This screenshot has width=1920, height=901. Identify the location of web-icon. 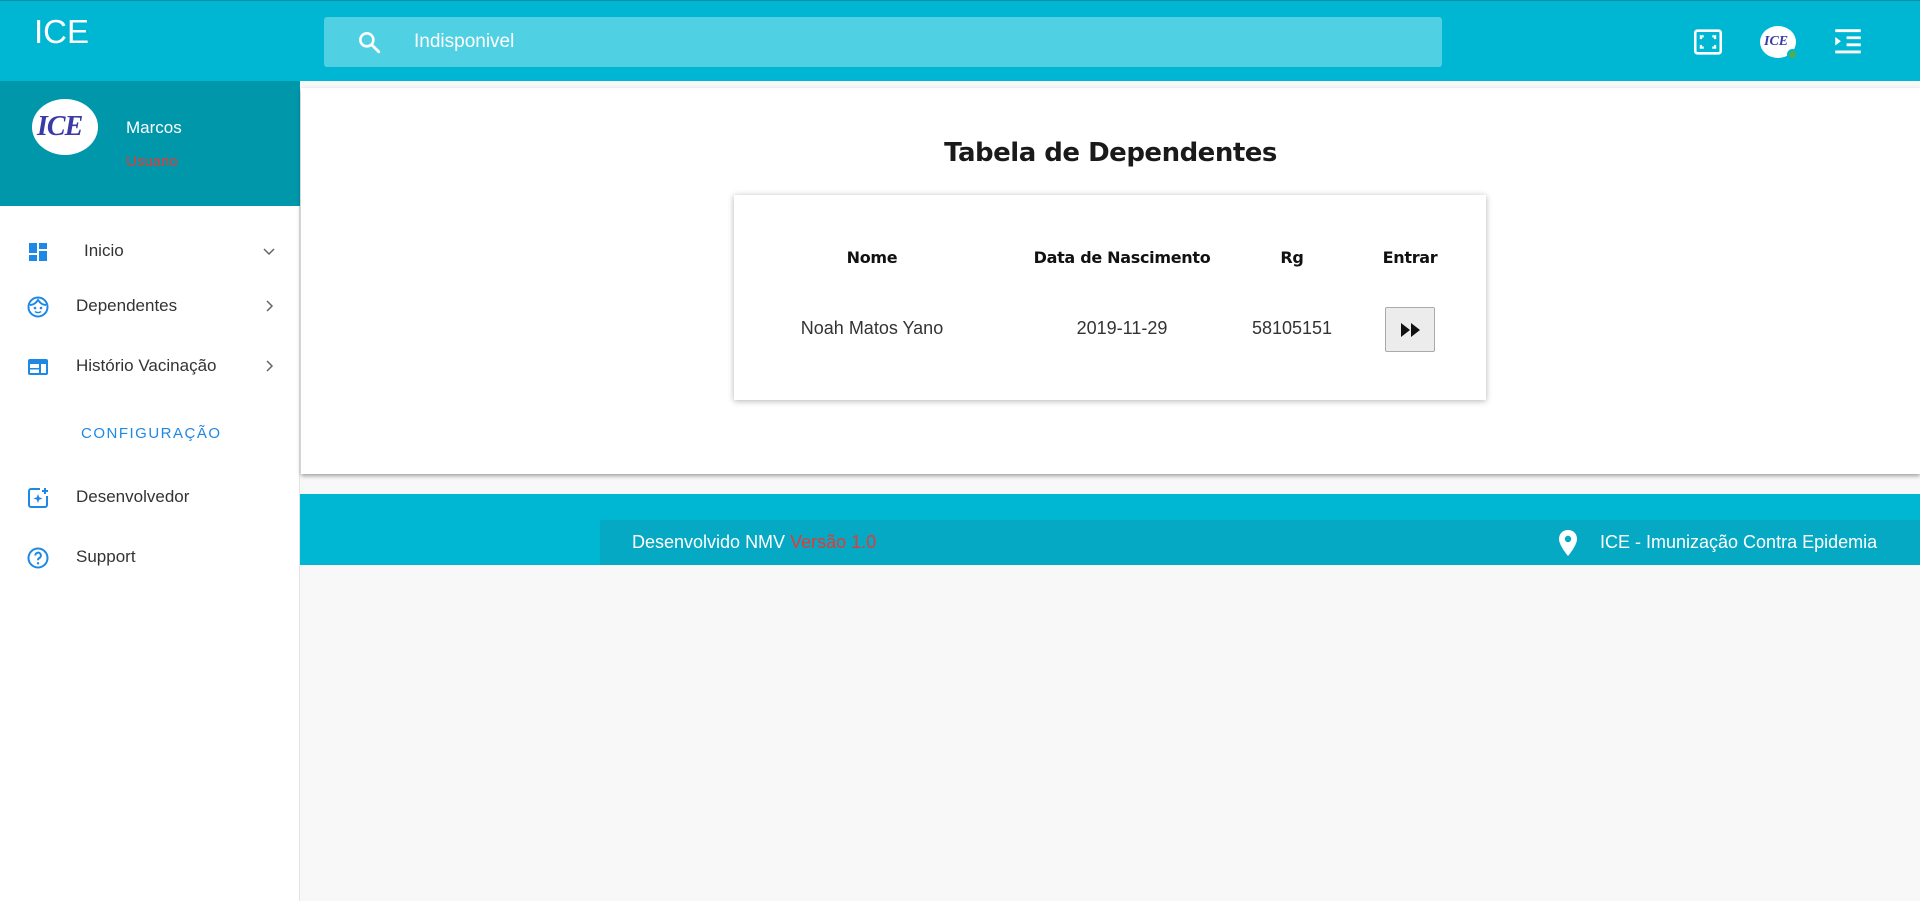
(38, 367).